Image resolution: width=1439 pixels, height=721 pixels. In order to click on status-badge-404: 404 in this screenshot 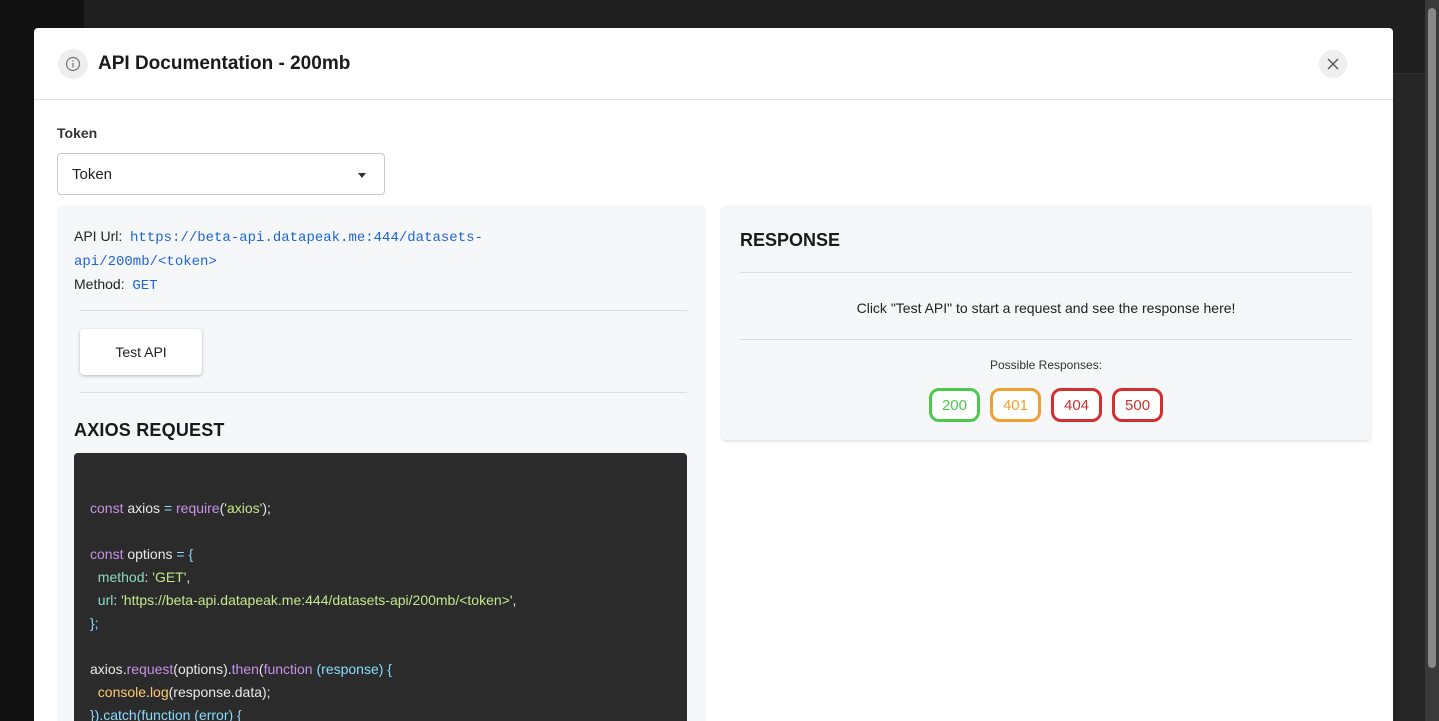, I will do `click(1077, 405)`.